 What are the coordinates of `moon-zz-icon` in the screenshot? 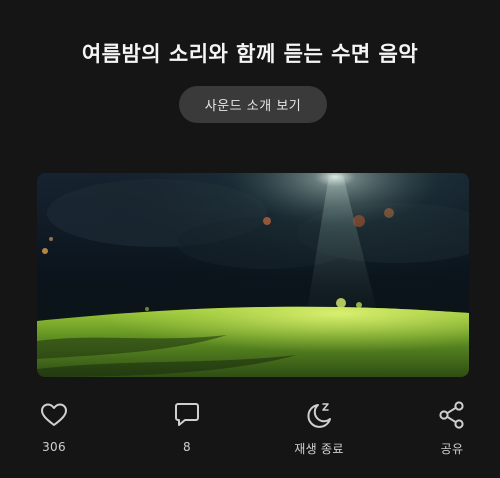 It's located at (319, 415).